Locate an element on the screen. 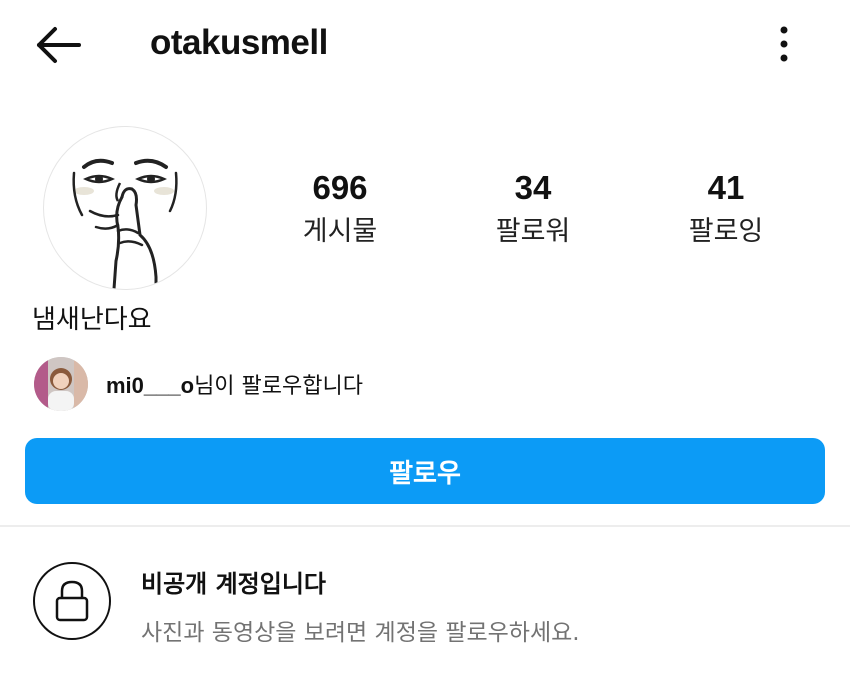 The width and height of the screenshot is (850, 675). lock-badge is located at coordinates (72, 601).